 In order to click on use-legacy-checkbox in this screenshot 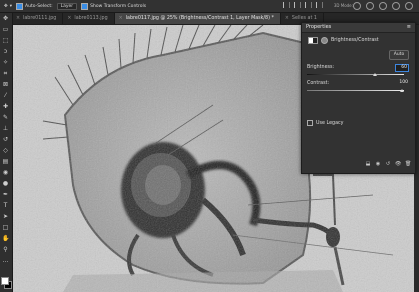, I will do `click(310, 123)`.